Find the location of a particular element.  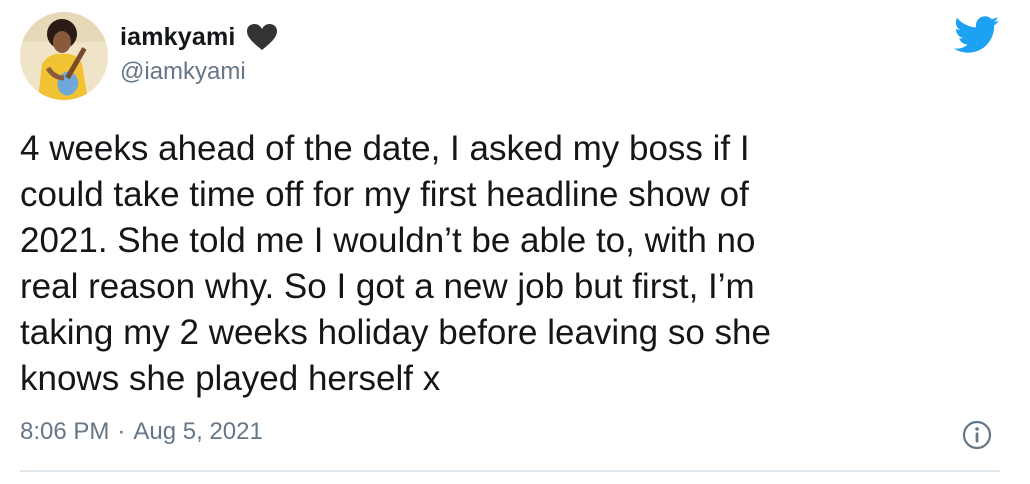

tweet-date: Aug 5, 2021 is located at coordinates (198, 431).